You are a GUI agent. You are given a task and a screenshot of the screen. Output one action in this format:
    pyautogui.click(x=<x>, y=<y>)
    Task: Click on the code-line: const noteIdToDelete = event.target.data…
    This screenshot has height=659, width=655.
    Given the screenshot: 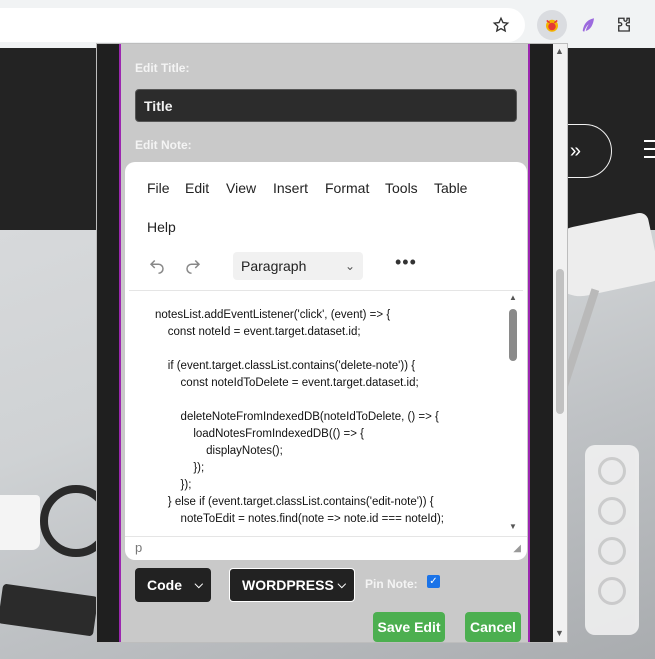 What is the action you would take?
    pyautogui.click(x=287, y=383)
    